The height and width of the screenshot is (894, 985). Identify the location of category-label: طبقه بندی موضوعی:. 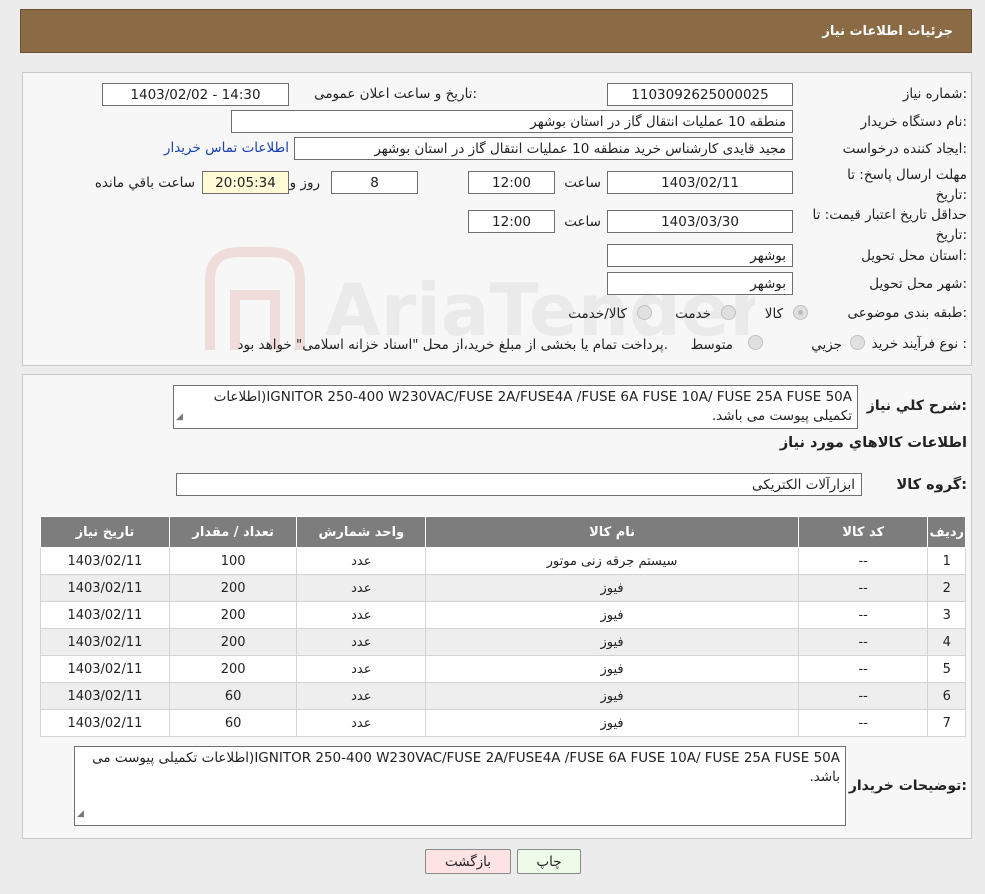
(907, 313).